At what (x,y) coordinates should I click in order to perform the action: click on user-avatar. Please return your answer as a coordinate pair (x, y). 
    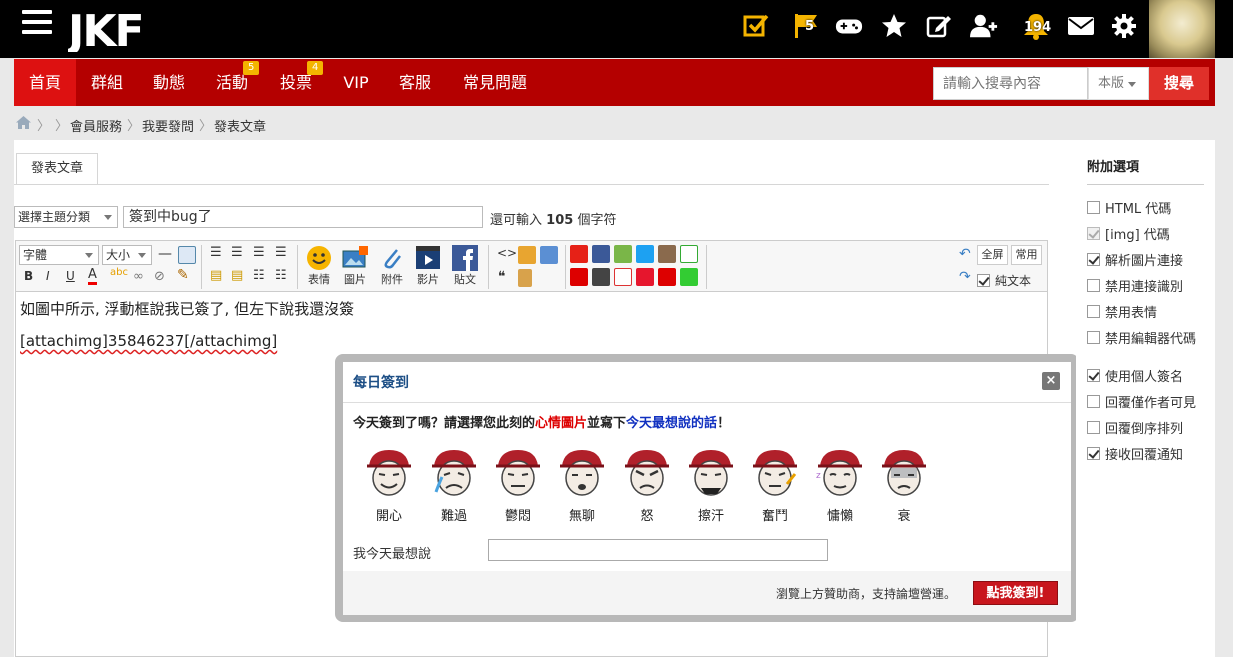
    Looking at the image, I should click on (1182, 29).